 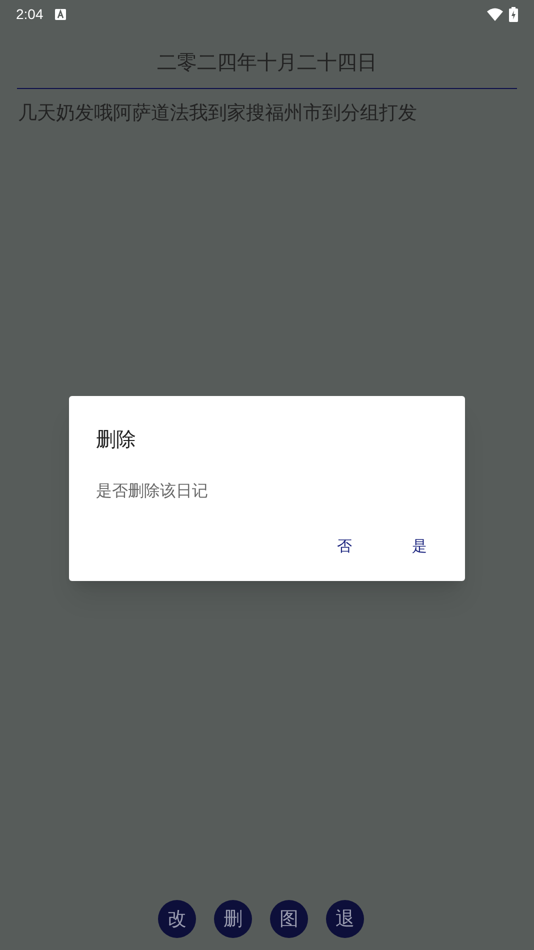 What do you see at coordinates (218, 113) in the screenshot?
I see `diary-content: 几天奶发哦阿萨道法我到家搜福州市到分组打发` at bounding box center [218, 113].